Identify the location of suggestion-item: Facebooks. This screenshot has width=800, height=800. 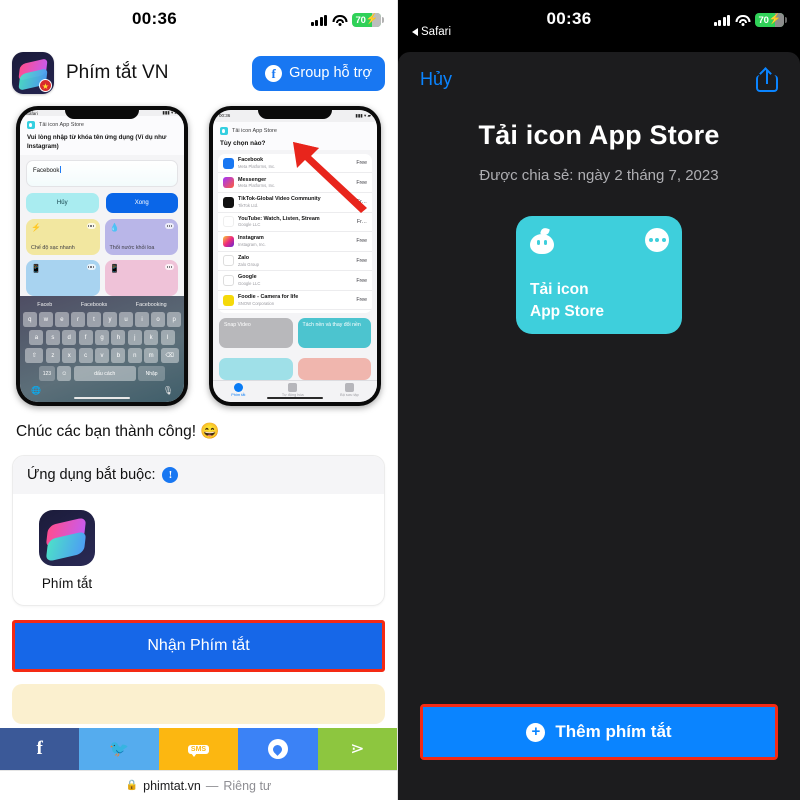
(94, 305).